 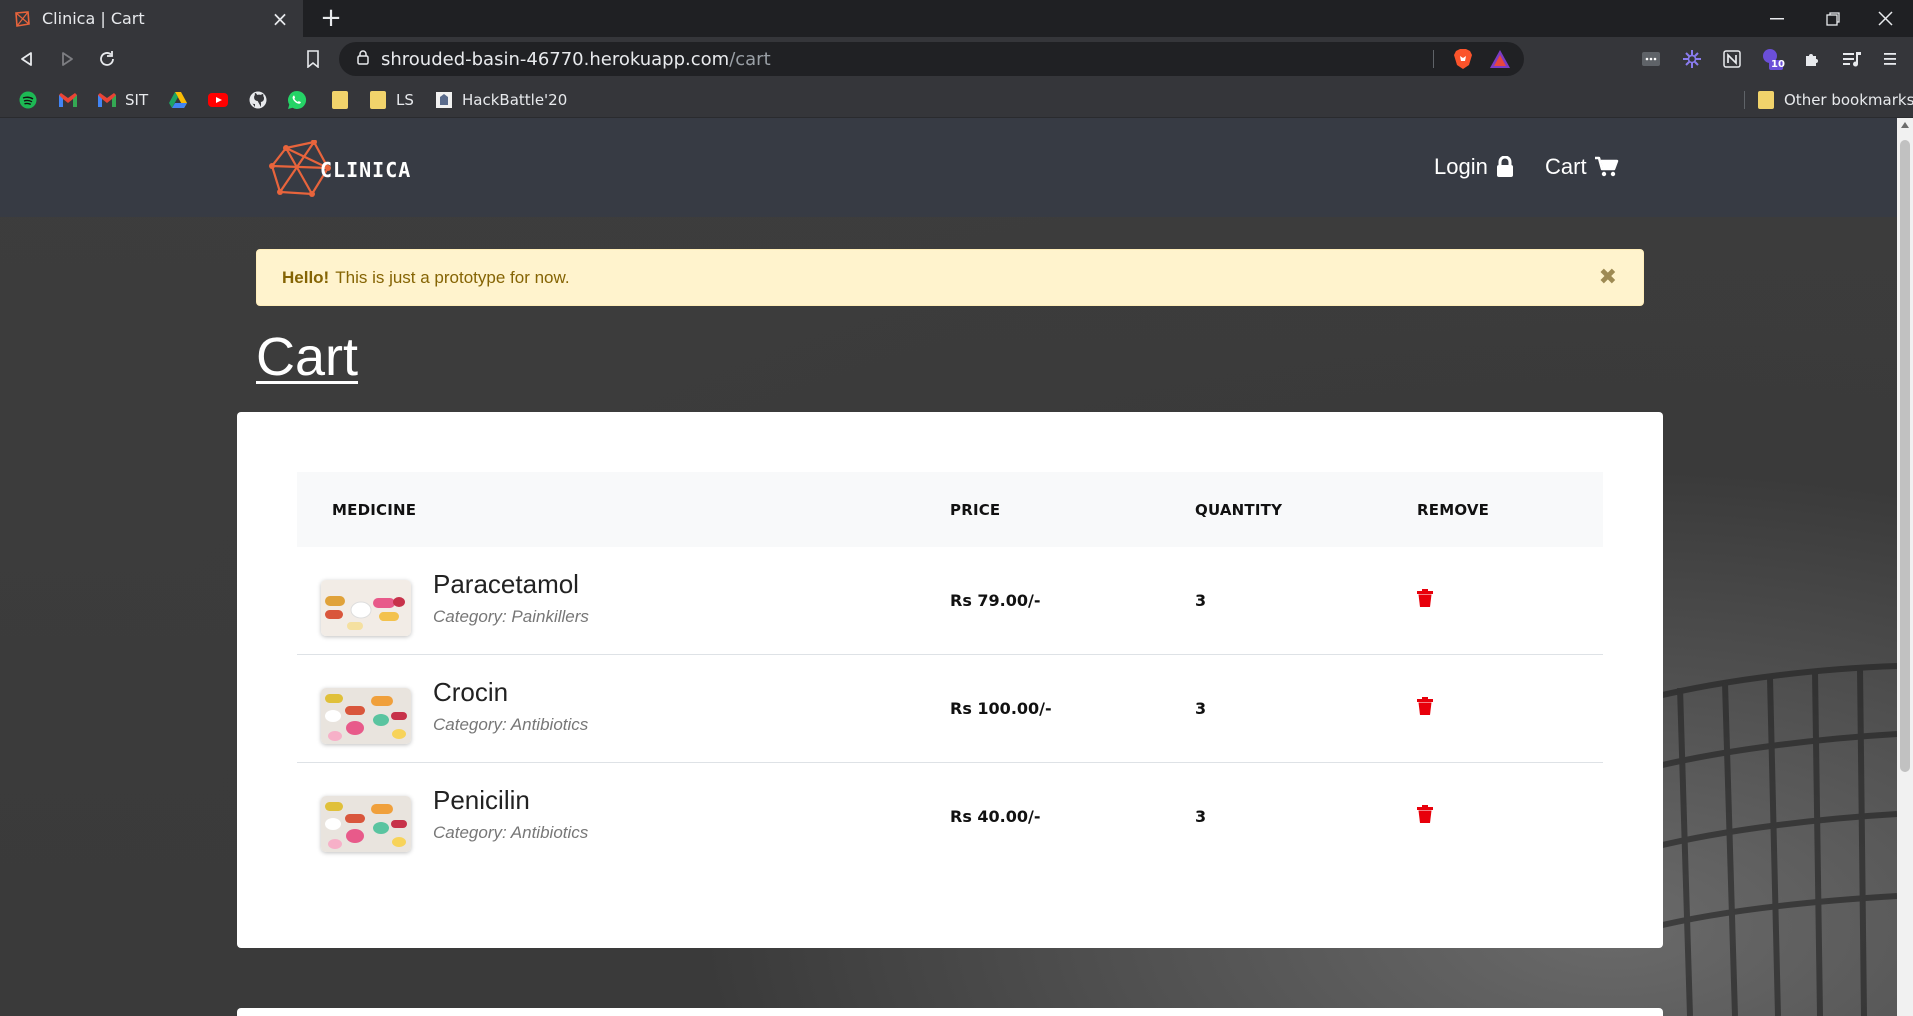 What do you see at coordinates (995, 816) in the screenshot?
I see `medicine-price: Rs 40.00/-` at bounding box center [995, 816].